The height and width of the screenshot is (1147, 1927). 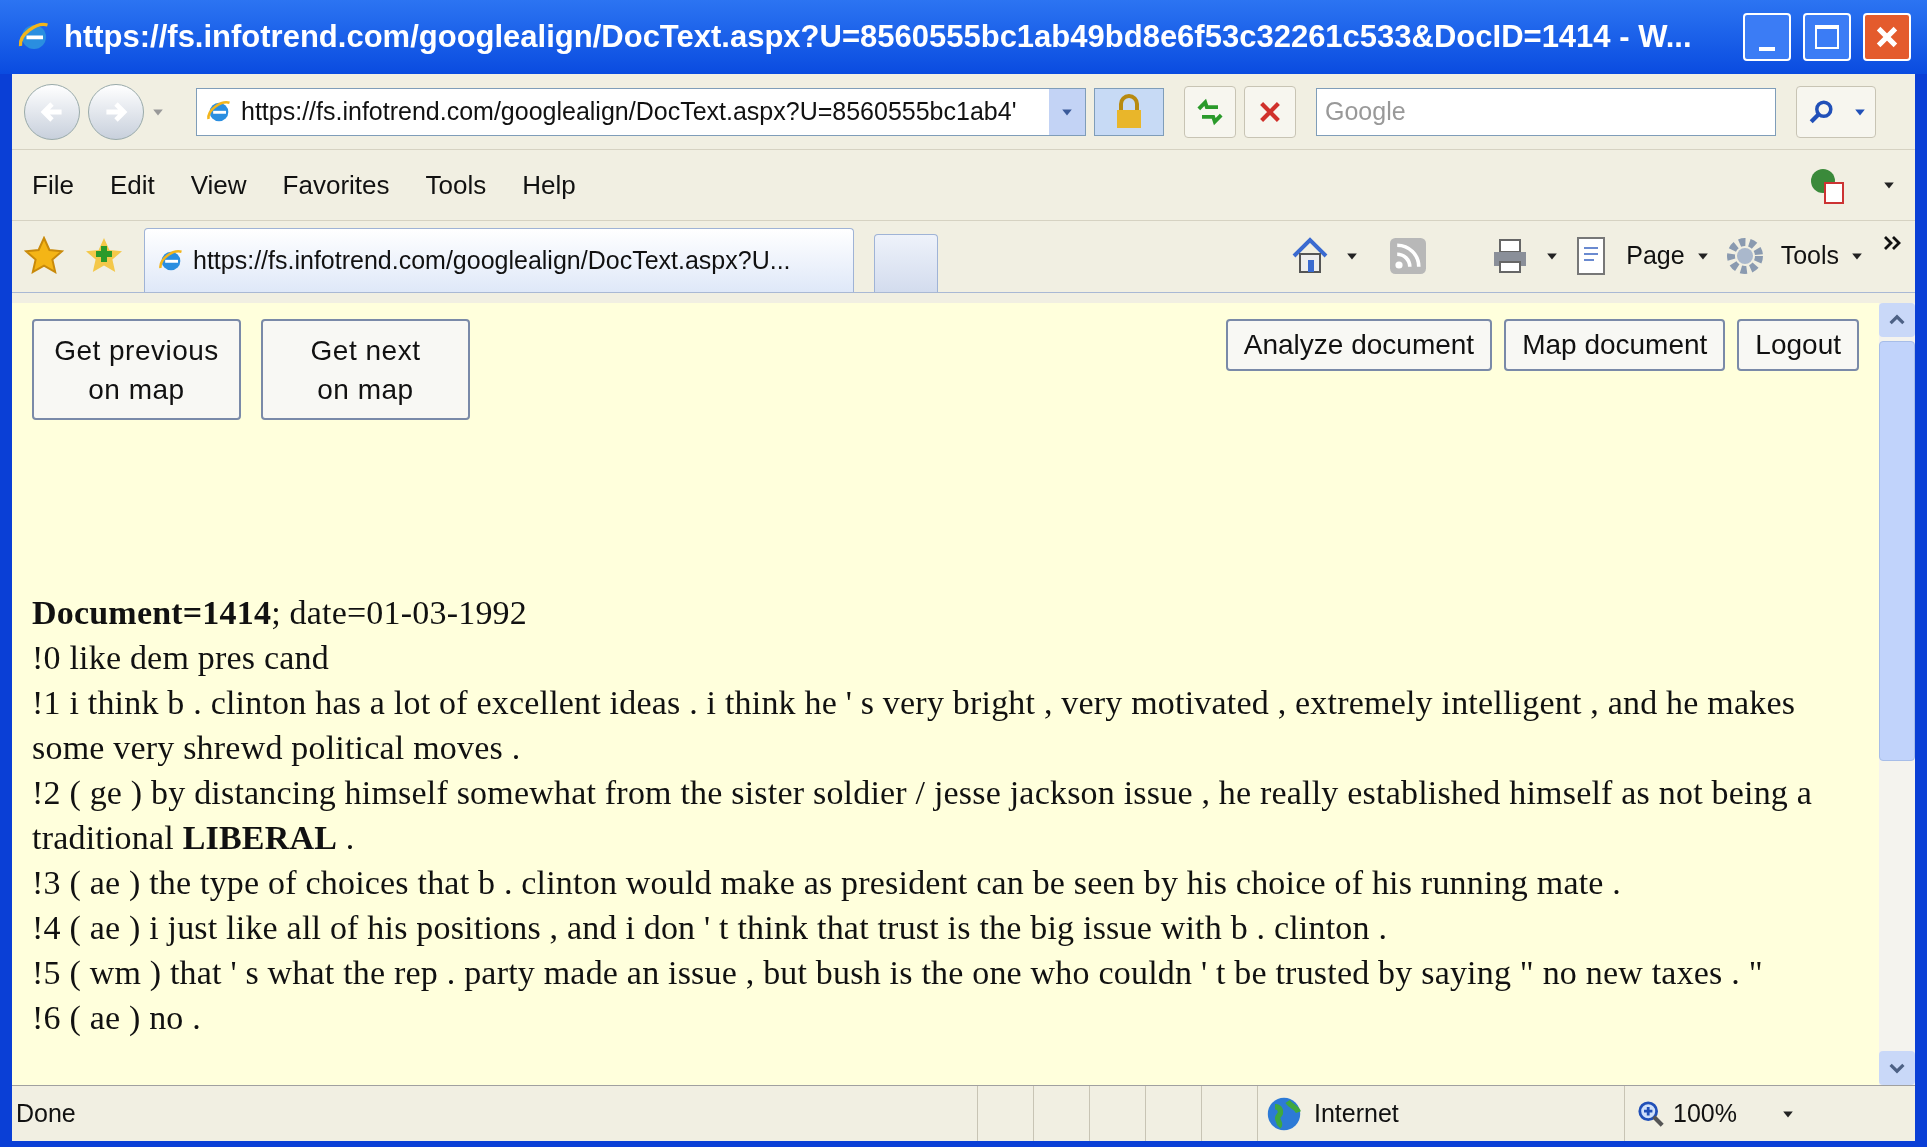 What do you see at coordinates (218, 185) in the screenshot?
I see `menu-item: View` at bounding box center [218, 185].